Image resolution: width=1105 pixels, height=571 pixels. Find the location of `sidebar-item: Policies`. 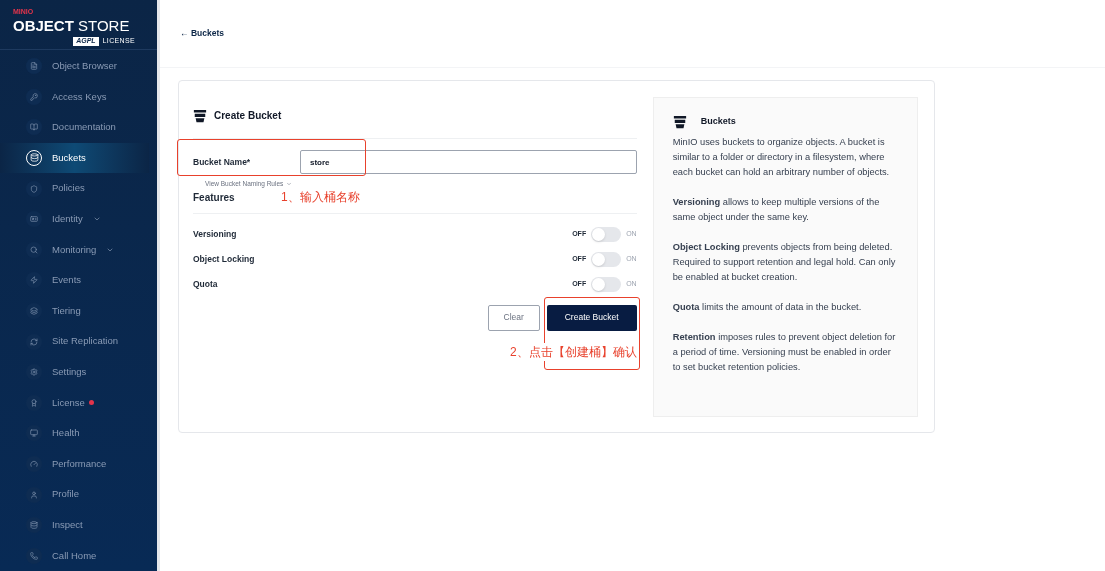

sidebar-item: Policies is located at coordinates (74, 188).